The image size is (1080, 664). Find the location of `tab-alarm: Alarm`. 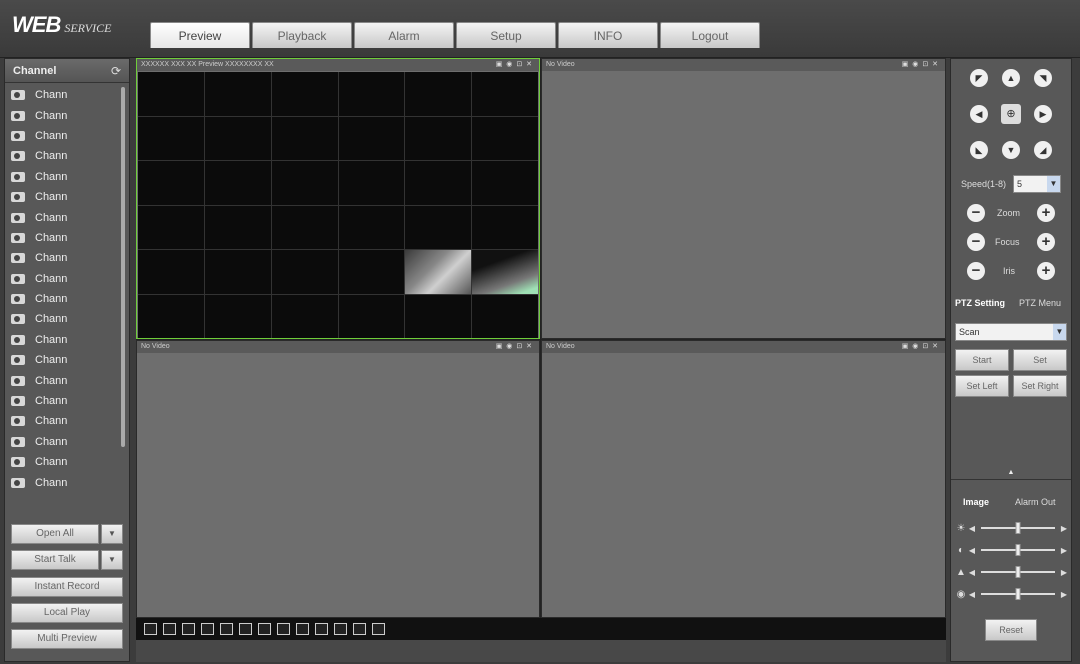

tab-alarm: Alarm is located at coordinates (404, 35).